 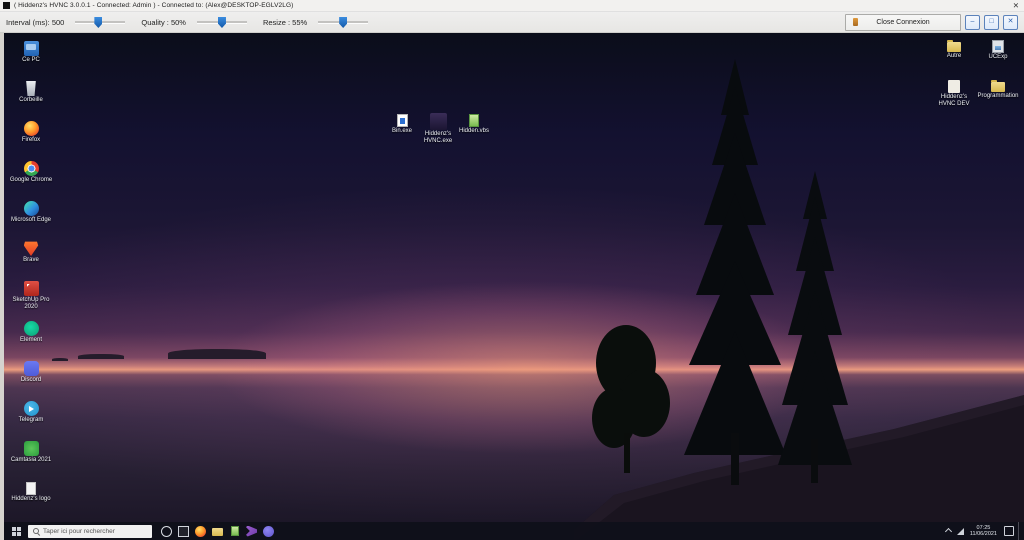 I want to click on desktop-icon-label: Hiddenz's logo, so click(x=31, y=499).